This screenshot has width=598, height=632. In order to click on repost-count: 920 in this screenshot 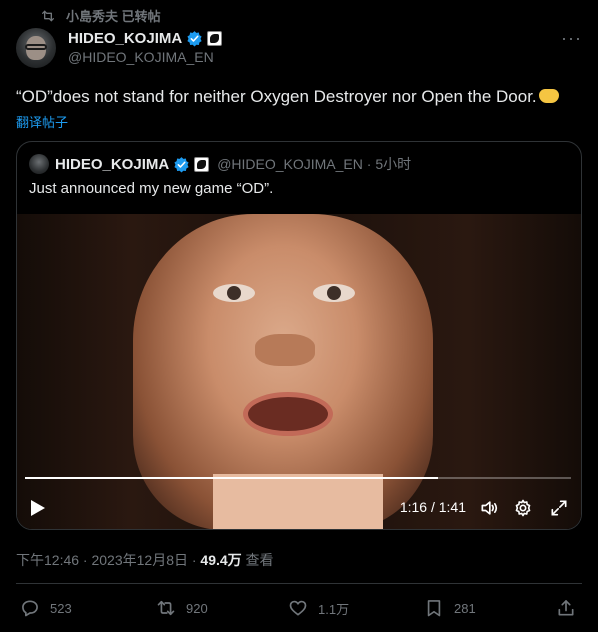, I will do `click(197, 608)`.